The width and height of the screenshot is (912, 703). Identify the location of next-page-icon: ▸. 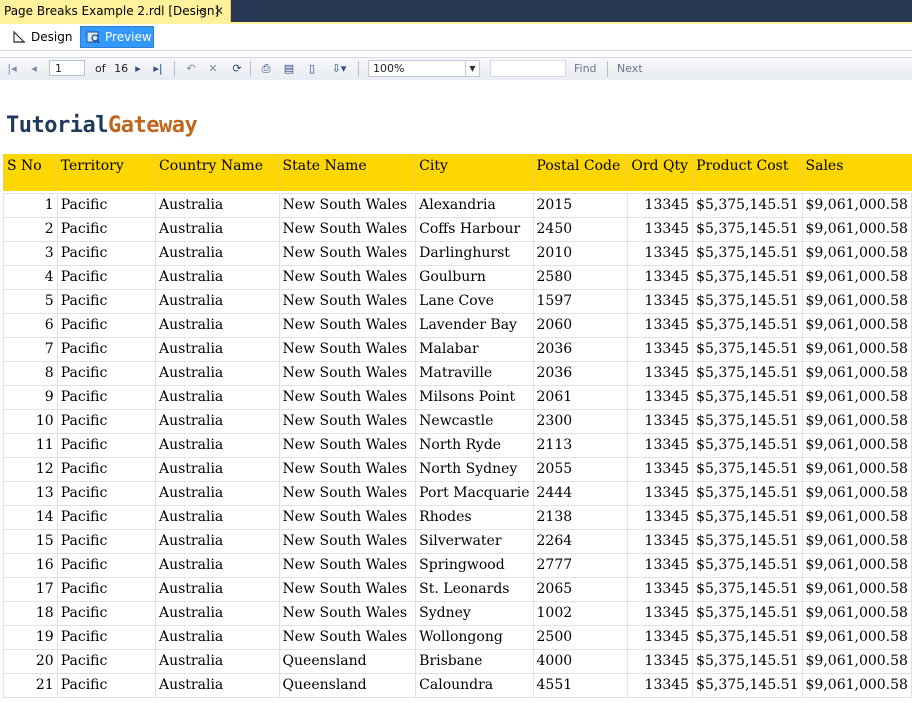
(138, 69).